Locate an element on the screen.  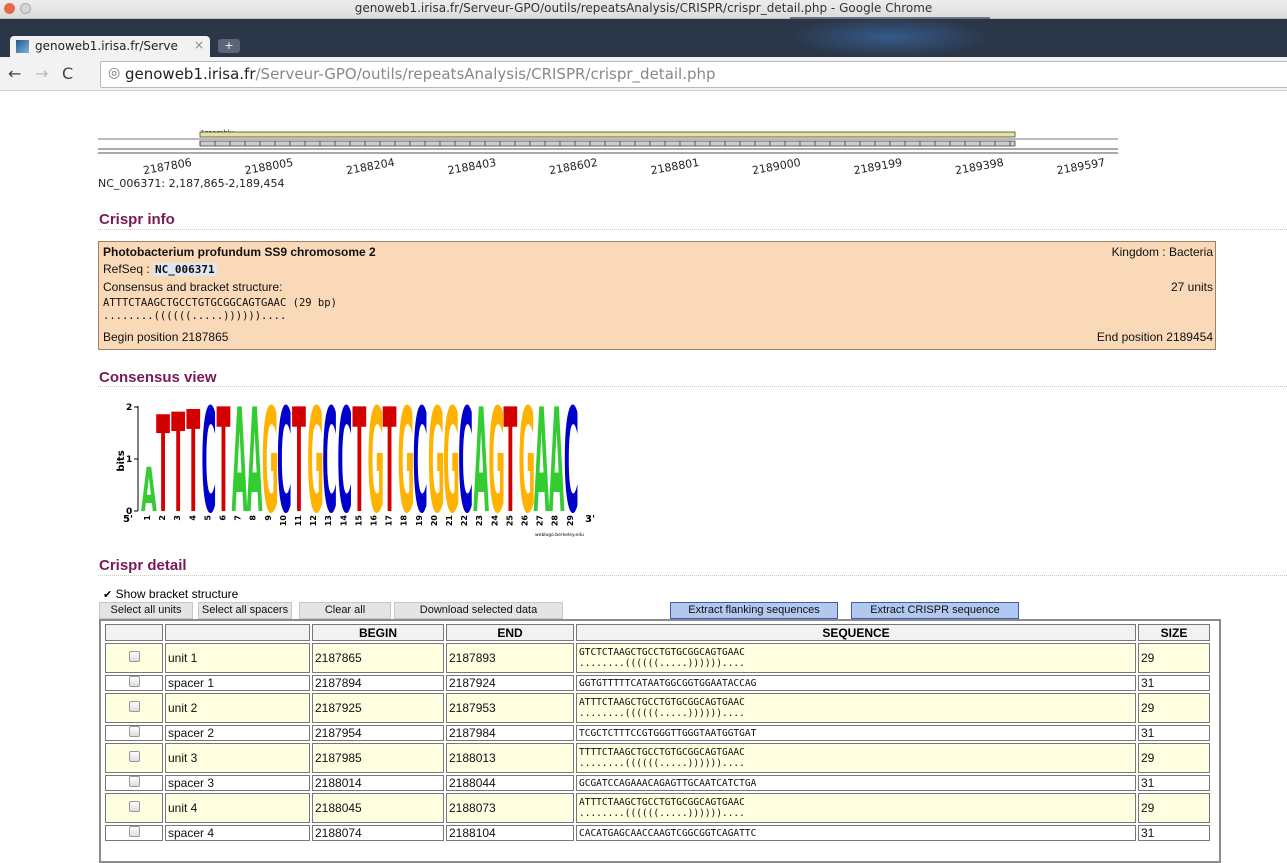
logo-position-label: 18 is located at coordinates (404, 521).